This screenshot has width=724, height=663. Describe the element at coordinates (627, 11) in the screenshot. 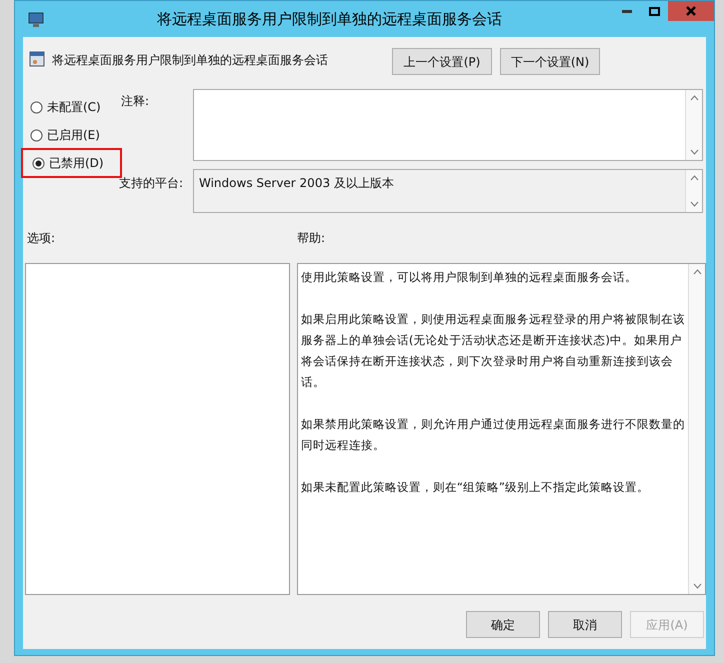

I see `minimize-icon` at that location.